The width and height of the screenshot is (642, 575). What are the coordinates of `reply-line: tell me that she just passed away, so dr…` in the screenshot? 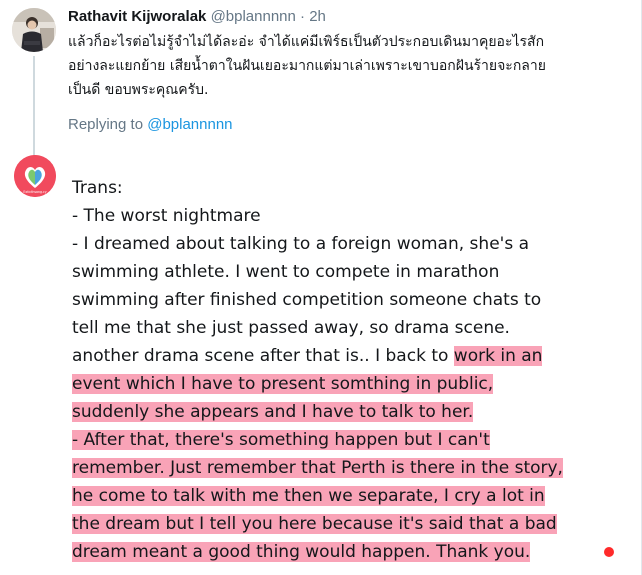 It's located at (352, 328).